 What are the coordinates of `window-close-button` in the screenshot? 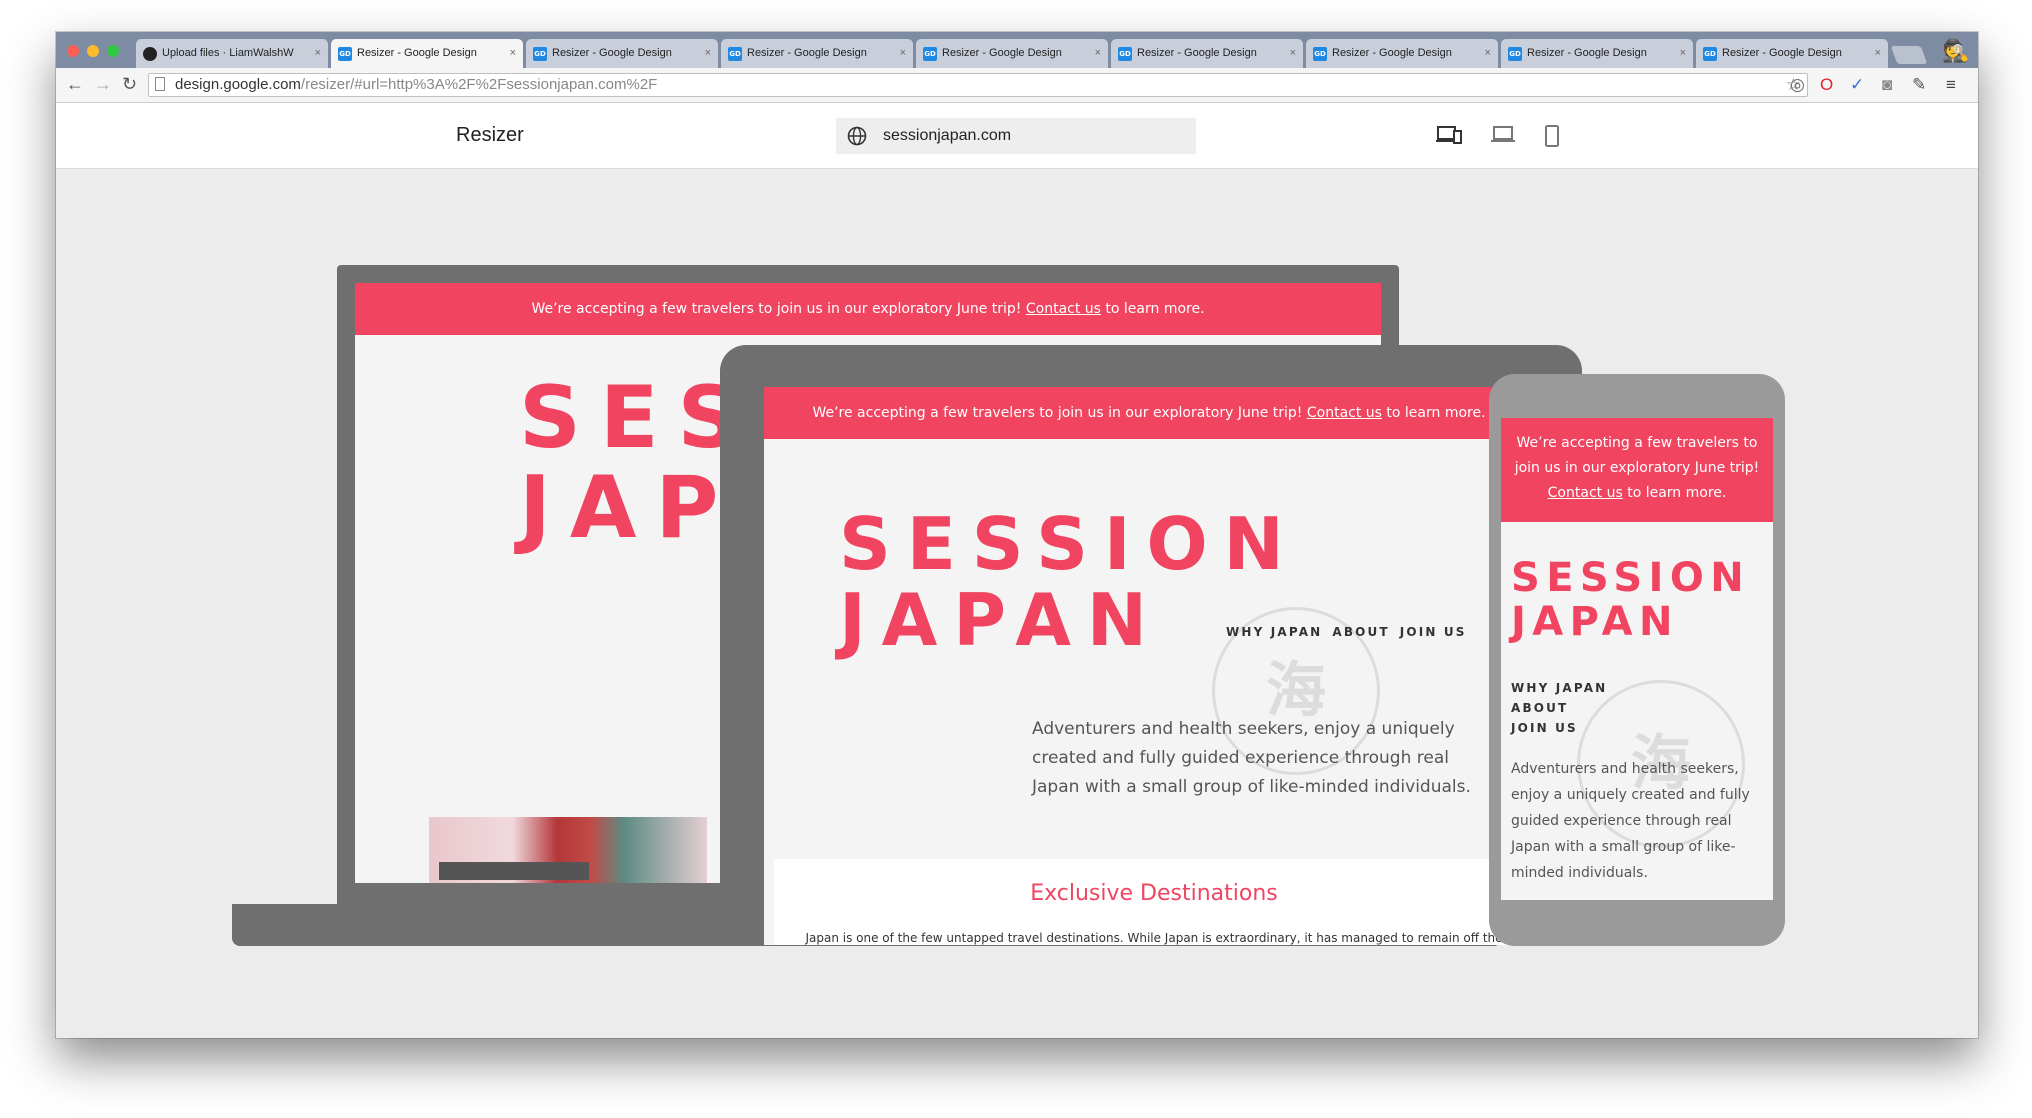 It's located at (73, 51).